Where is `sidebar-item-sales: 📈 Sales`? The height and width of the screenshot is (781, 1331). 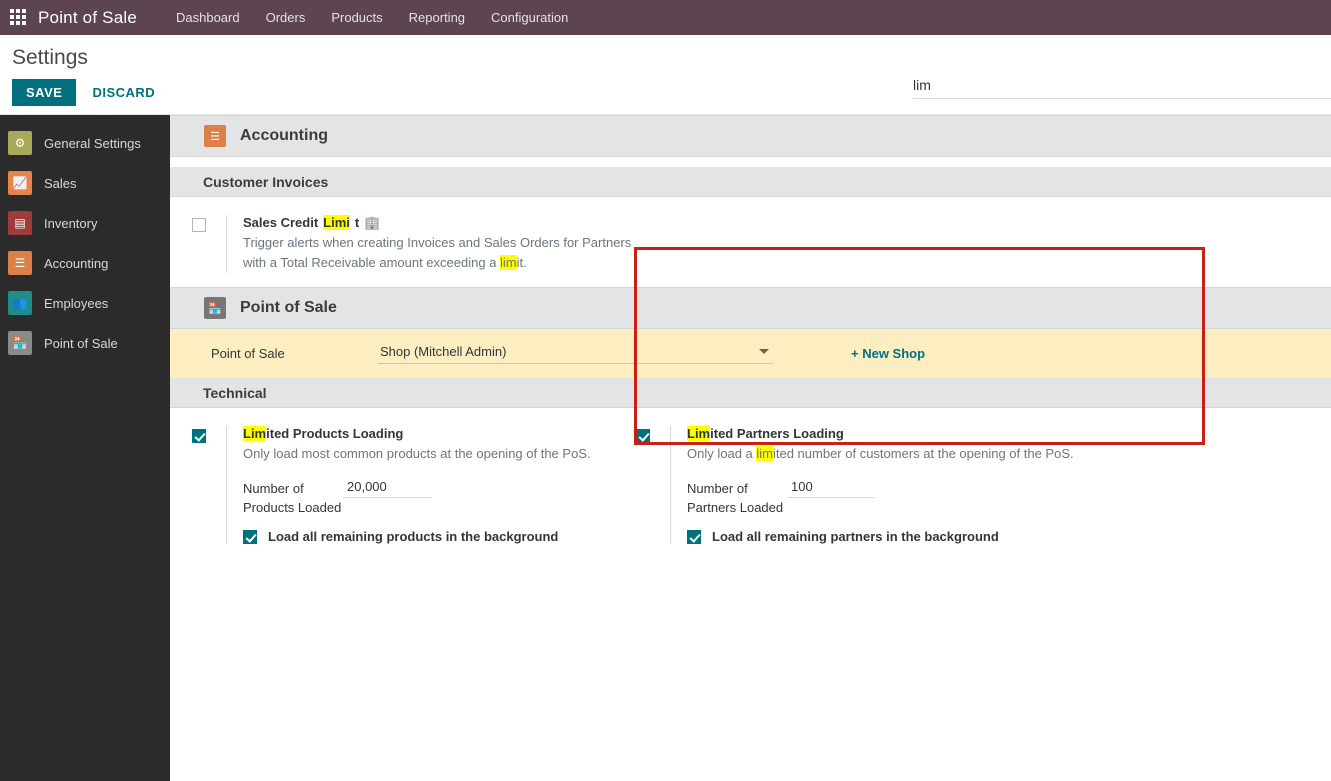 sidebar-item-sales: 📈 Sales is located at coordinates (85, 183).